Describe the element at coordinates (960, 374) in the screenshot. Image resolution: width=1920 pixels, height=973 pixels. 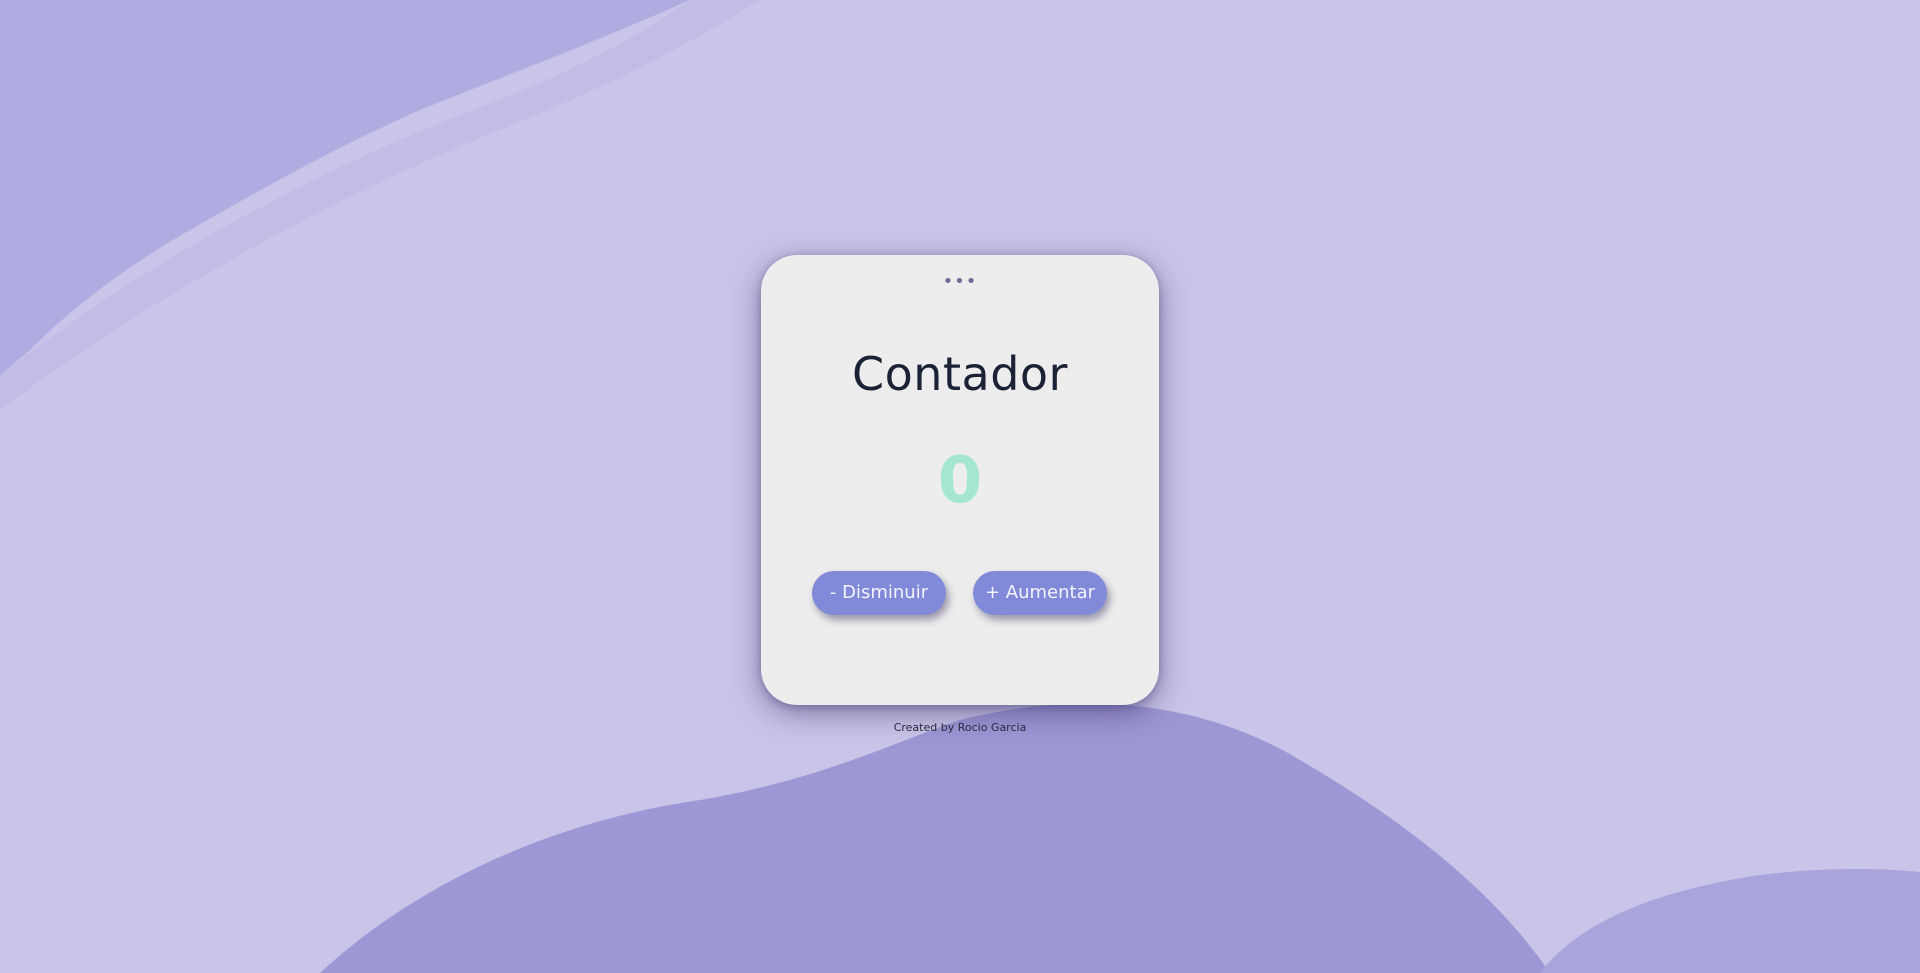
I see `page-title: Contador` at that location.